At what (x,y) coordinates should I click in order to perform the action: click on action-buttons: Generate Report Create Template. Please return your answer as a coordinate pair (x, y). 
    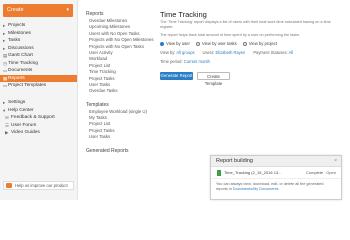
    Looking at the image, I should click on (252, 79).